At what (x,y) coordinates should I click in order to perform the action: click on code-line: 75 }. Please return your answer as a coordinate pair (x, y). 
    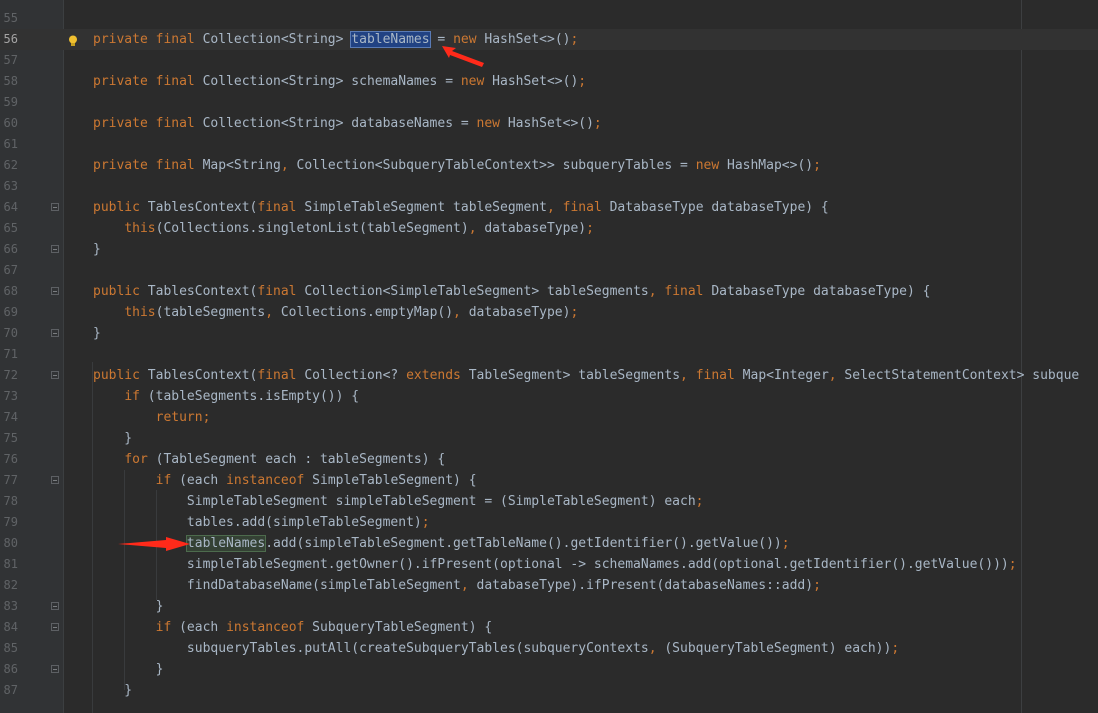
    Looking at the image, I should click on (549, 438).